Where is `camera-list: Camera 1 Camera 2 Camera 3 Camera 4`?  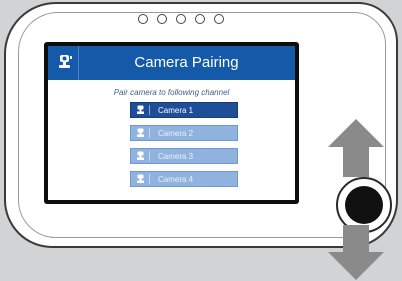 camera-list: Camera 1 Camera 2 Camera 3 Camera 4 is located at coordinates (184, 144).